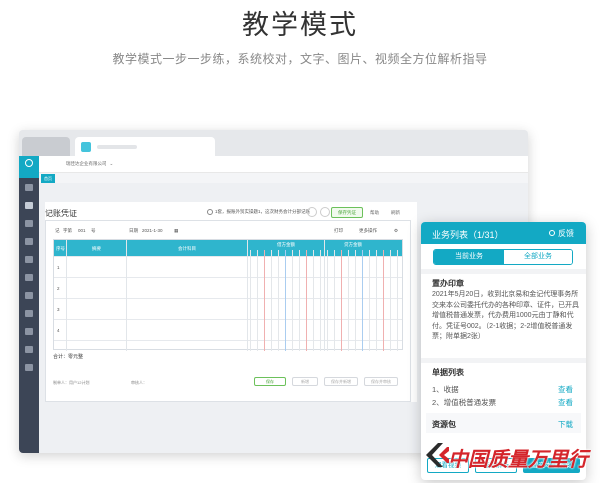  I want to click on refresh-link: 刷新, so click(395, 213).